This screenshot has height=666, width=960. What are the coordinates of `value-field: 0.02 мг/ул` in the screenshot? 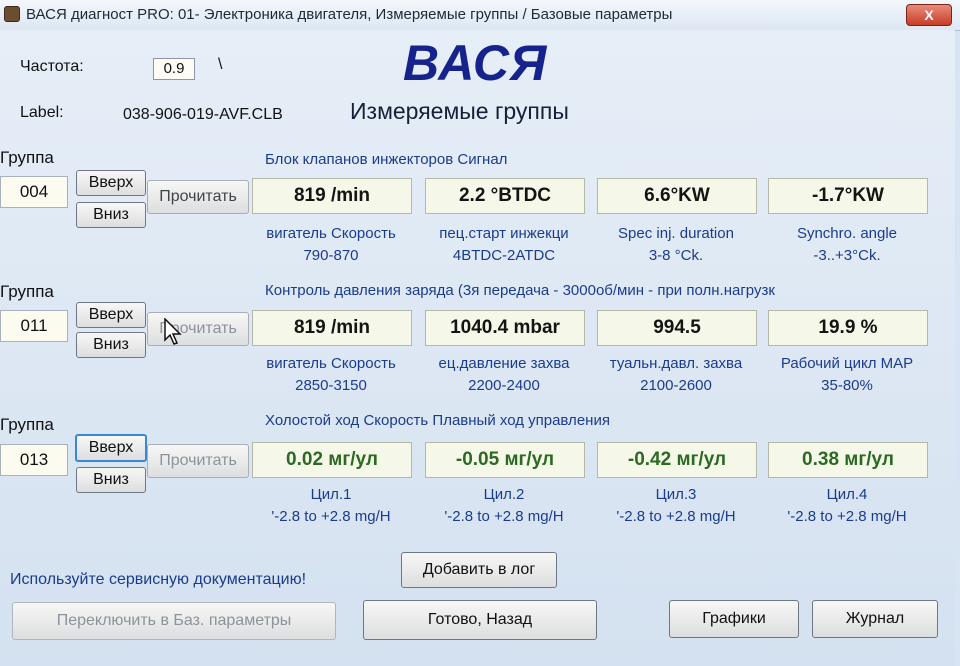 It's located at (332, 460).